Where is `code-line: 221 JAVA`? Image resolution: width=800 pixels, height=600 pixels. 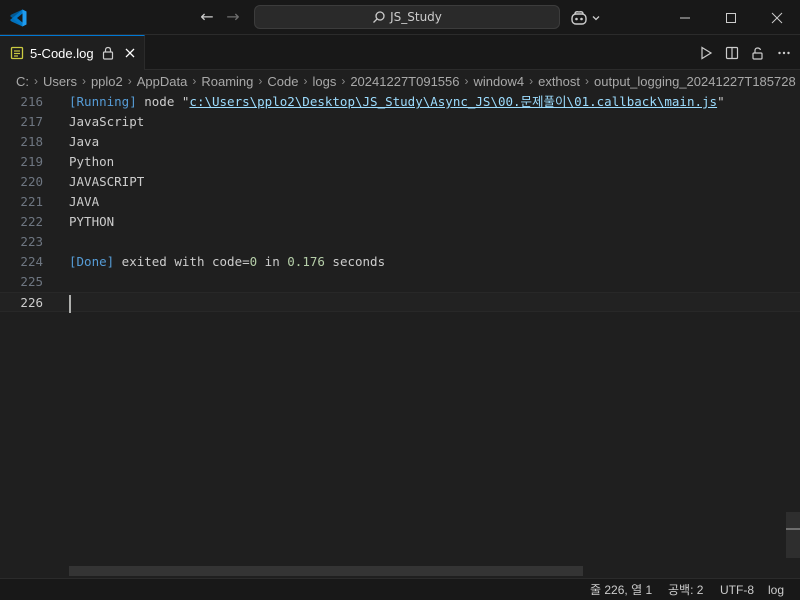 code-line: 221 JAVA is located at coordinates (400, 202).